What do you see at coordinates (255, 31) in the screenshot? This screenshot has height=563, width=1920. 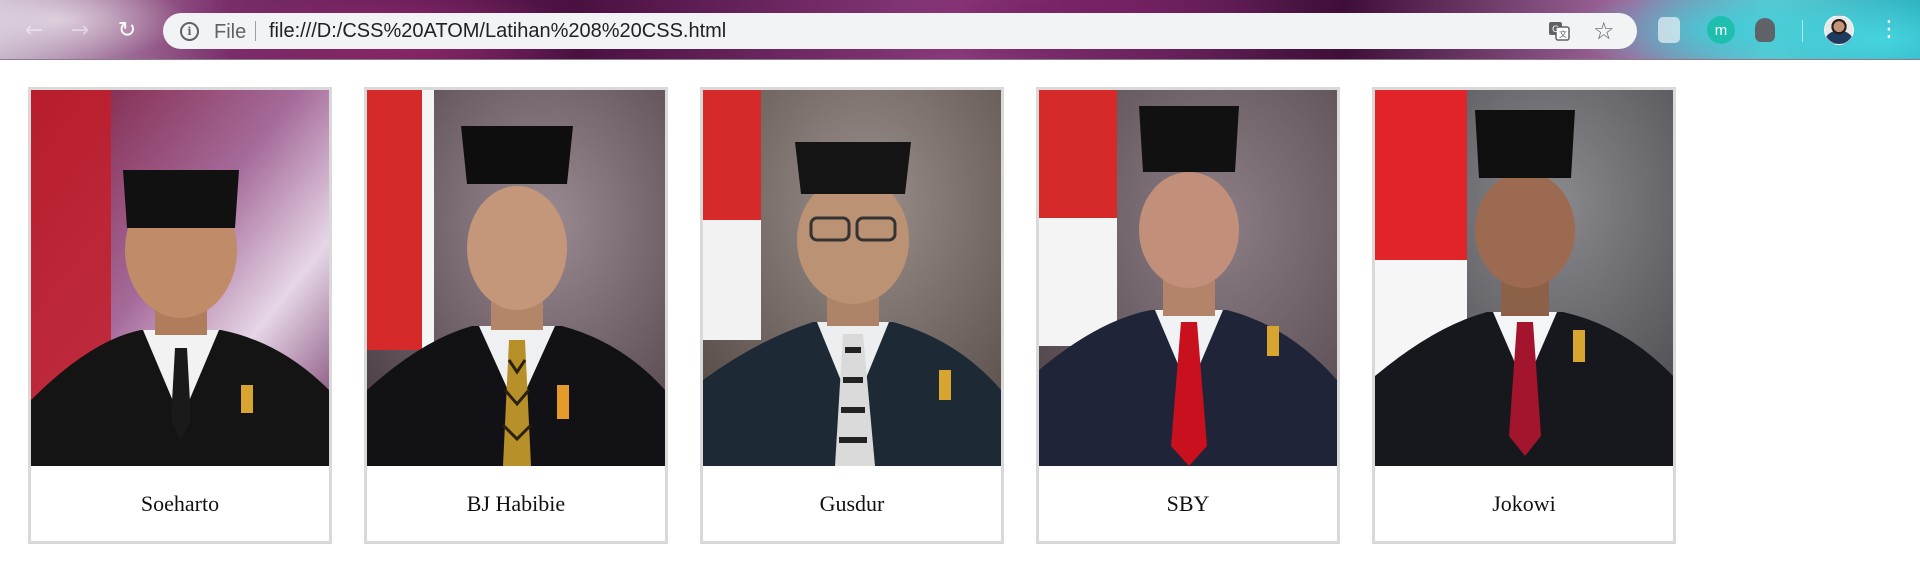 I see `divider` at bounding box center [255, 31].